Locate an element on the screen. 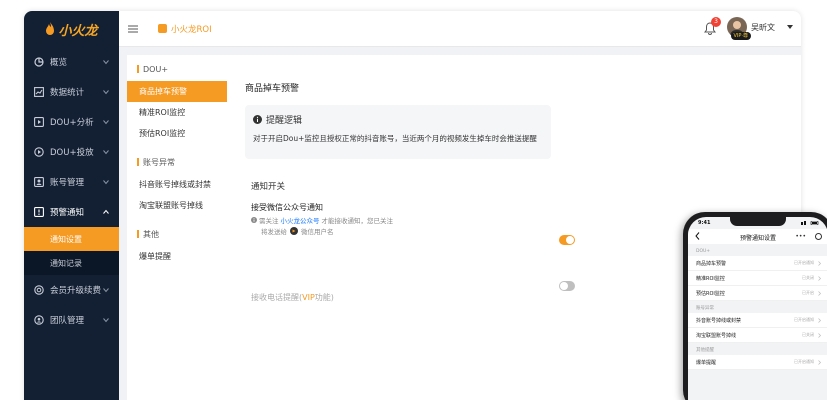  battery-icon is located at coordinates (810, 223).